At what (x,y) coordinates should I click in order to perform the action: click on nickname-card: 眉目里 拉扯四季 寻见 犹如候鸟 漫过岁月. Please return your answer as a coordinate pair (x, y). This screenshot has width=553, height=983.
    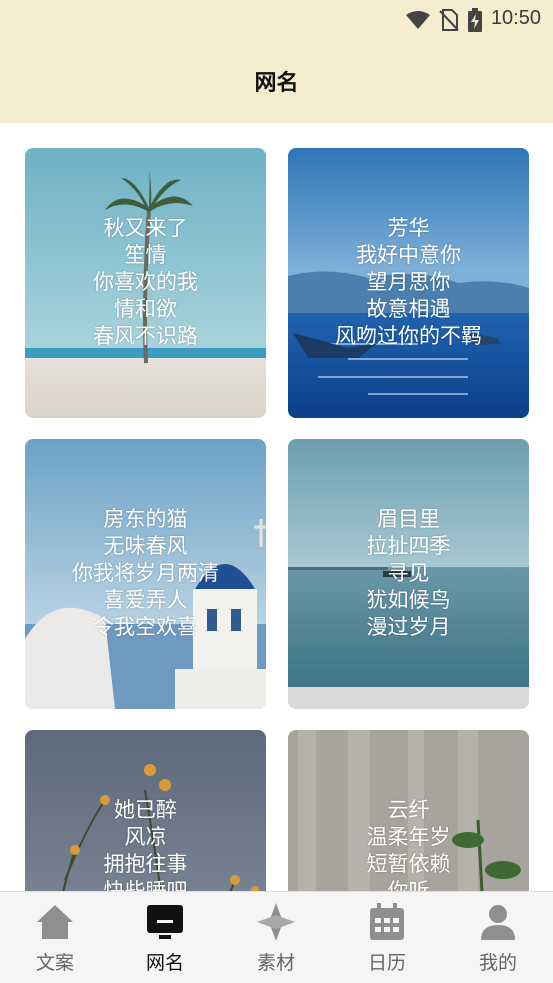
    Looking at the image, I should click on (408, 574).